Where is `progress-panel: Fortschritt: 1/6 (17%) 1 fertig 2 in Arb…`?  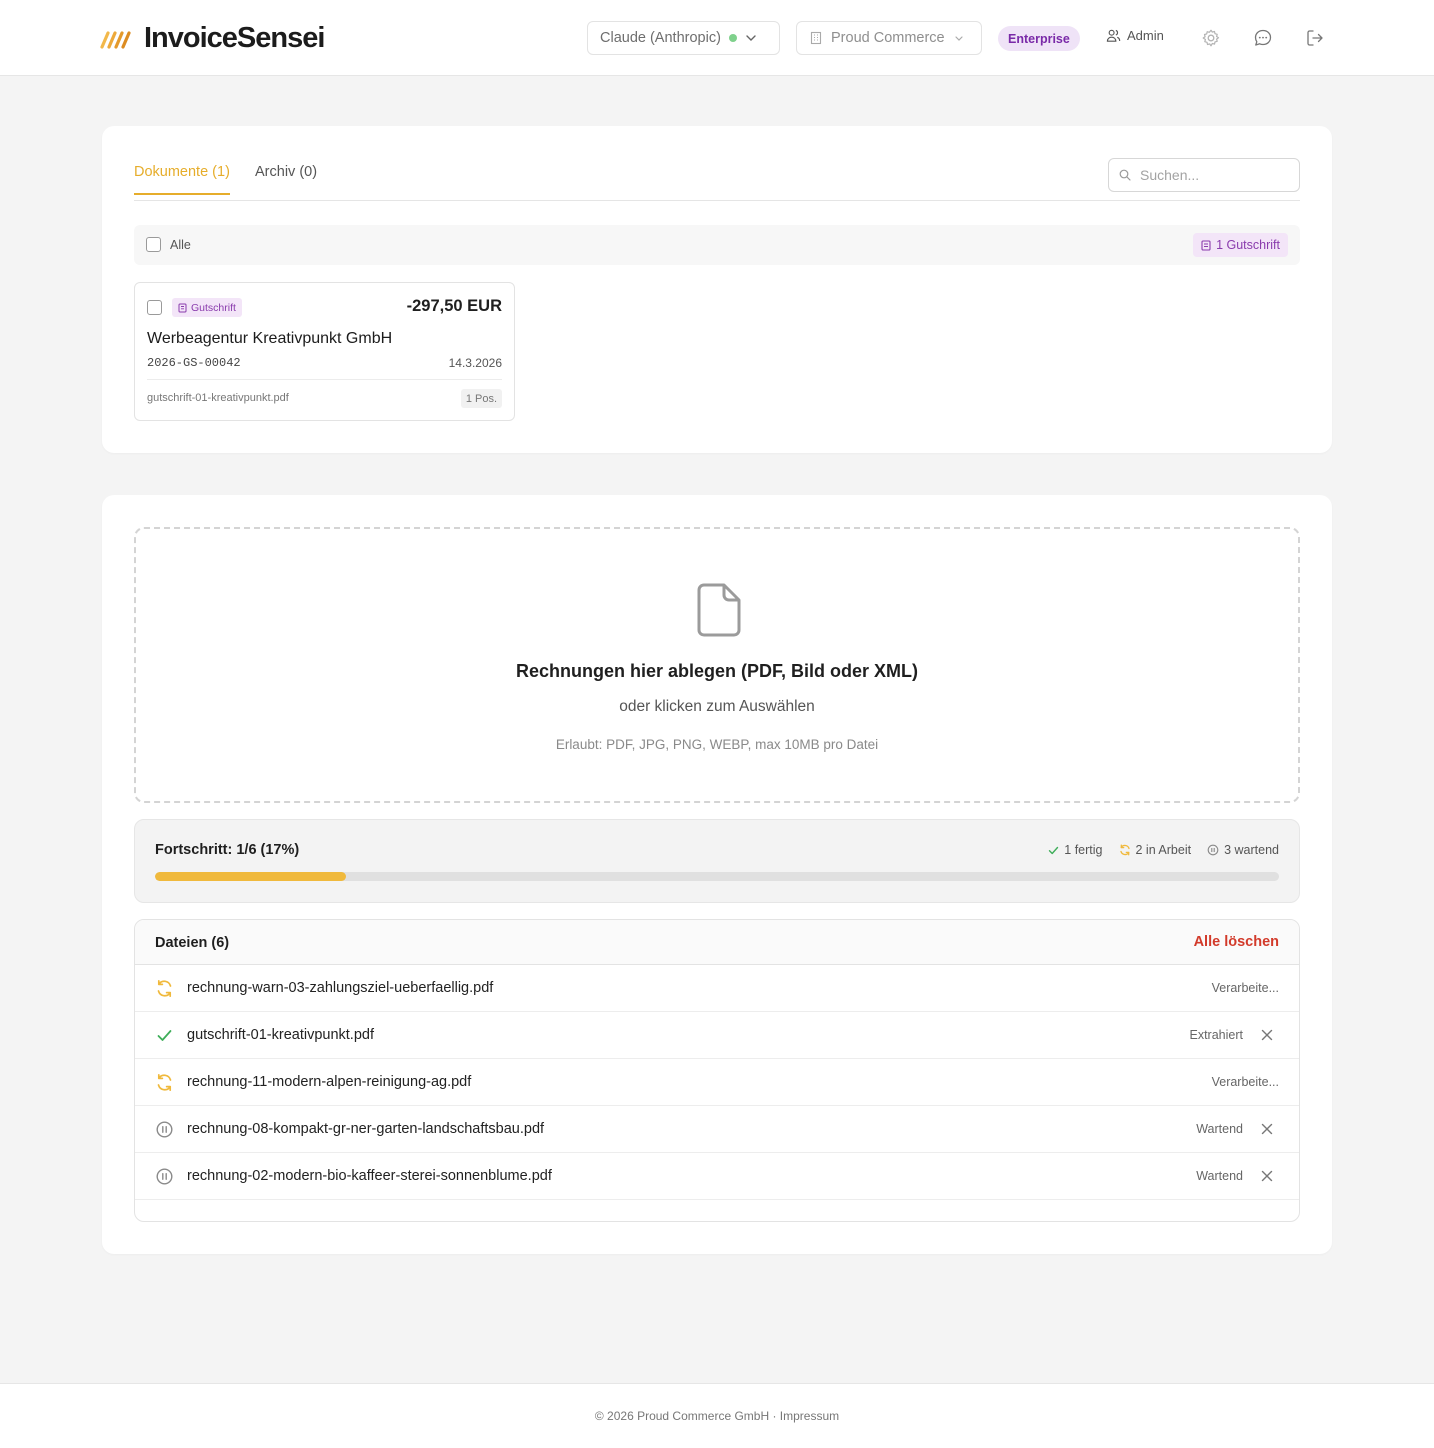
progress-panel: Fortschritt: 1/6 (17%) 1 fertig 2 in Arb… is located at coordinates (717, 861).